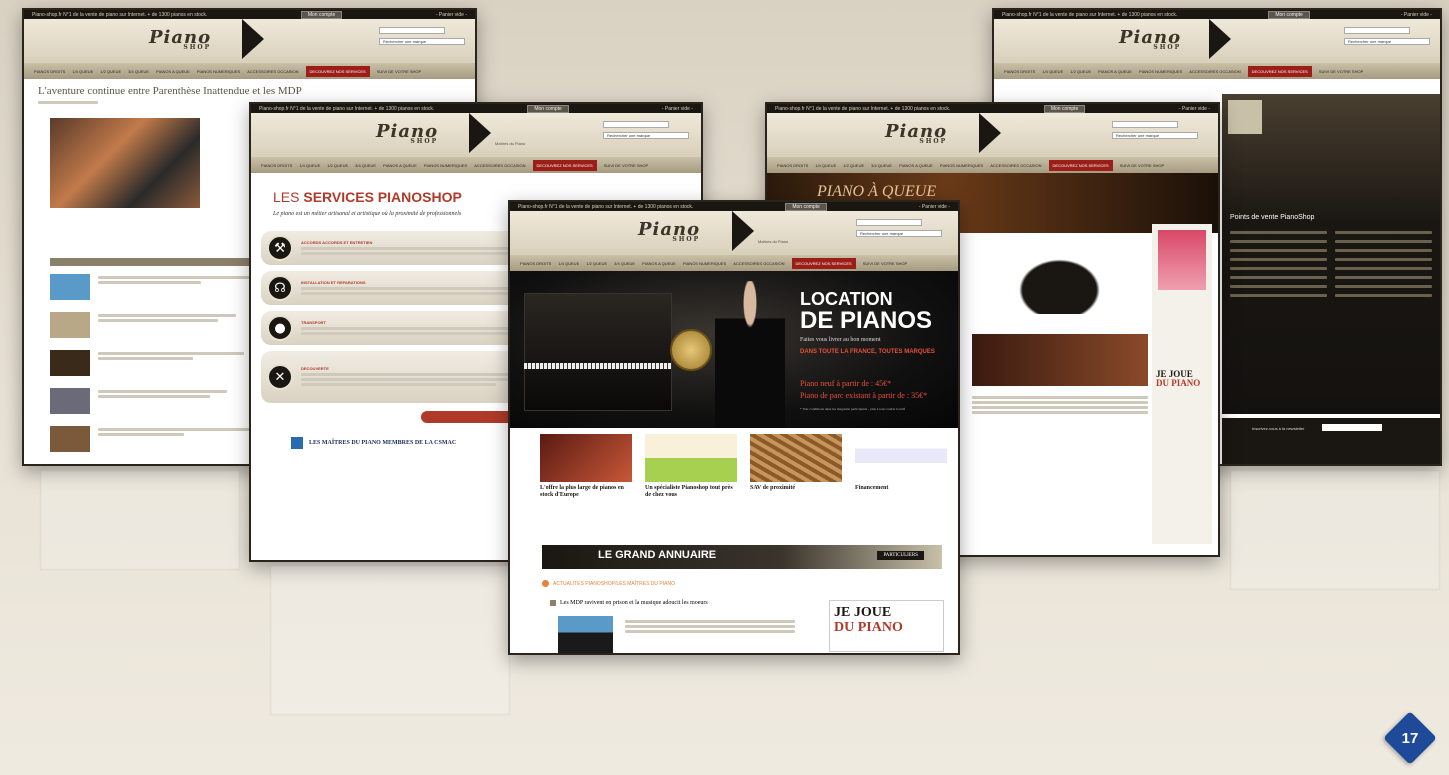  Describe the element at coordinates (840, 340) in the screenshot. I see `banner-subtitle: Faites vous livrer au bon moment` at that location.